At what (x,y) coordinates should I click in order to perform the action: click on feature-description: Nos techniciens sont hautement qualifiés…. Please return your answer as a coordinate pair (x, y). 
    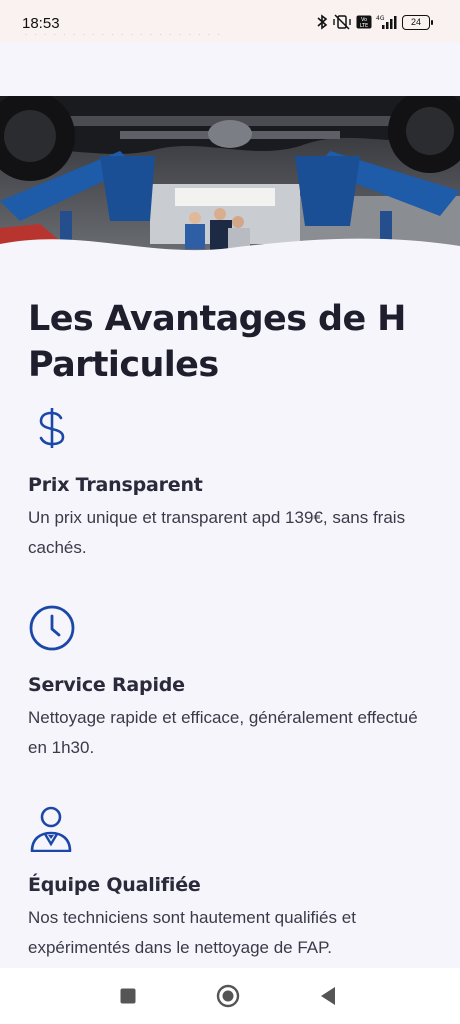
    Looking at the image, I should click on (192, 932).